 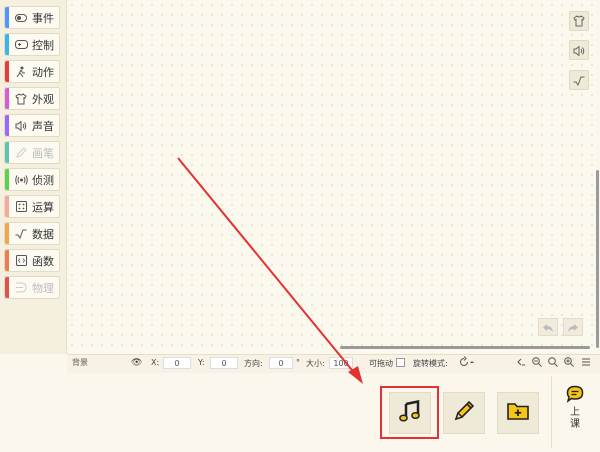 I want to click on costume-button, so click(x=579, y=21).